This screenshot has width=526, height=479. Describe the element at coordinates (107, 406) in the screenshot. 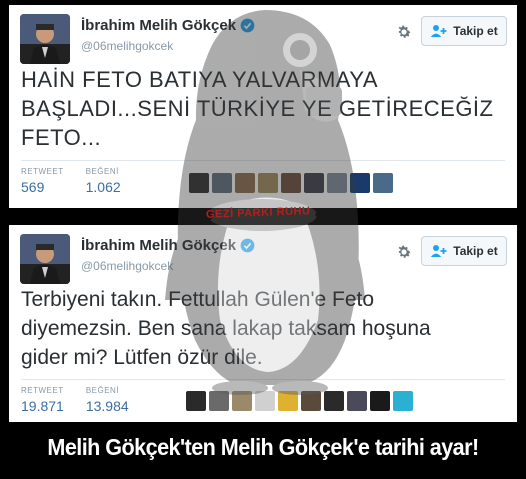

I see `like-count: 13.984` at that location.